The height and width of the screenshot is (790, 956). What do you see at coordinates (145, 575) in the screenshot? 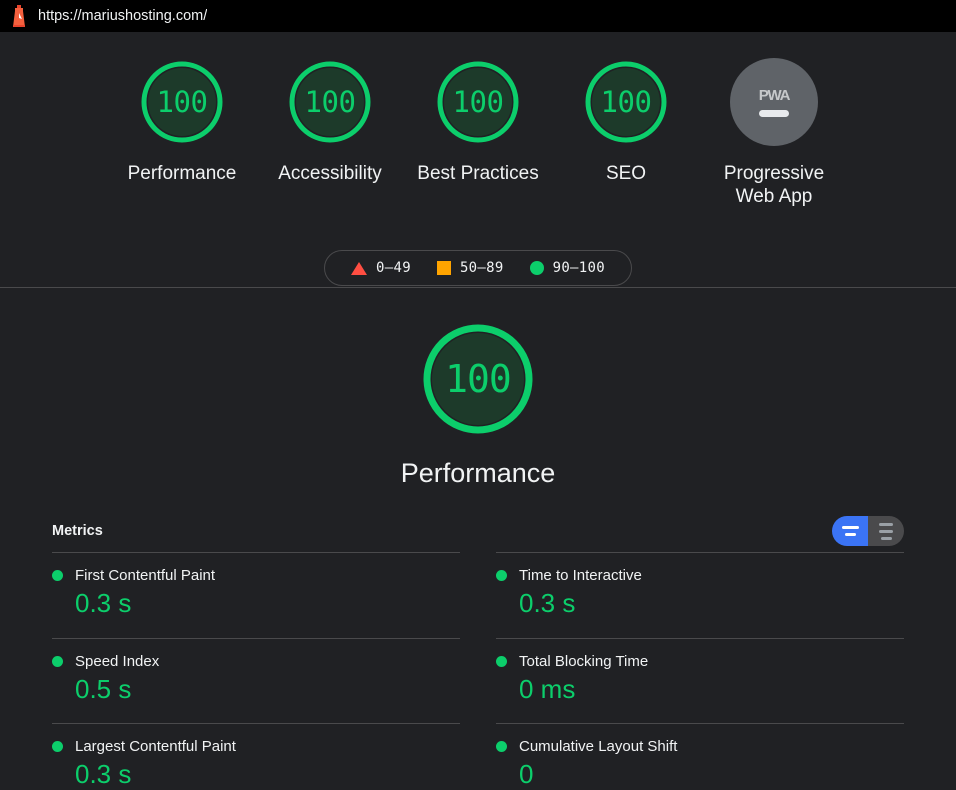
I see `metric-name: First Contentful Paint` at bounding box center [145, 575].